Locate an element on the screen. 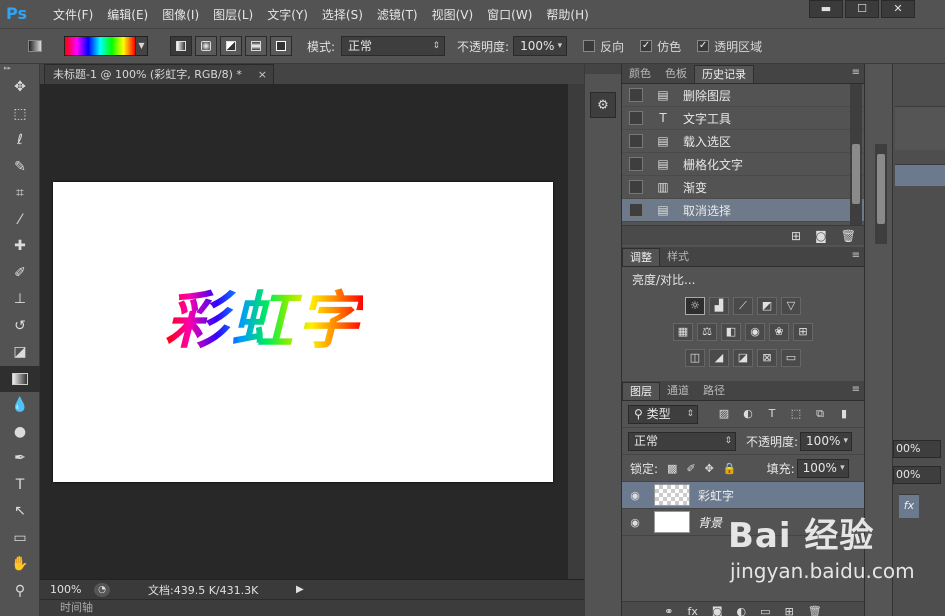 The width and height of the screenshot is (945, 616). adjustment-filter-icon: ◐ is located at coordinates (748, 414).